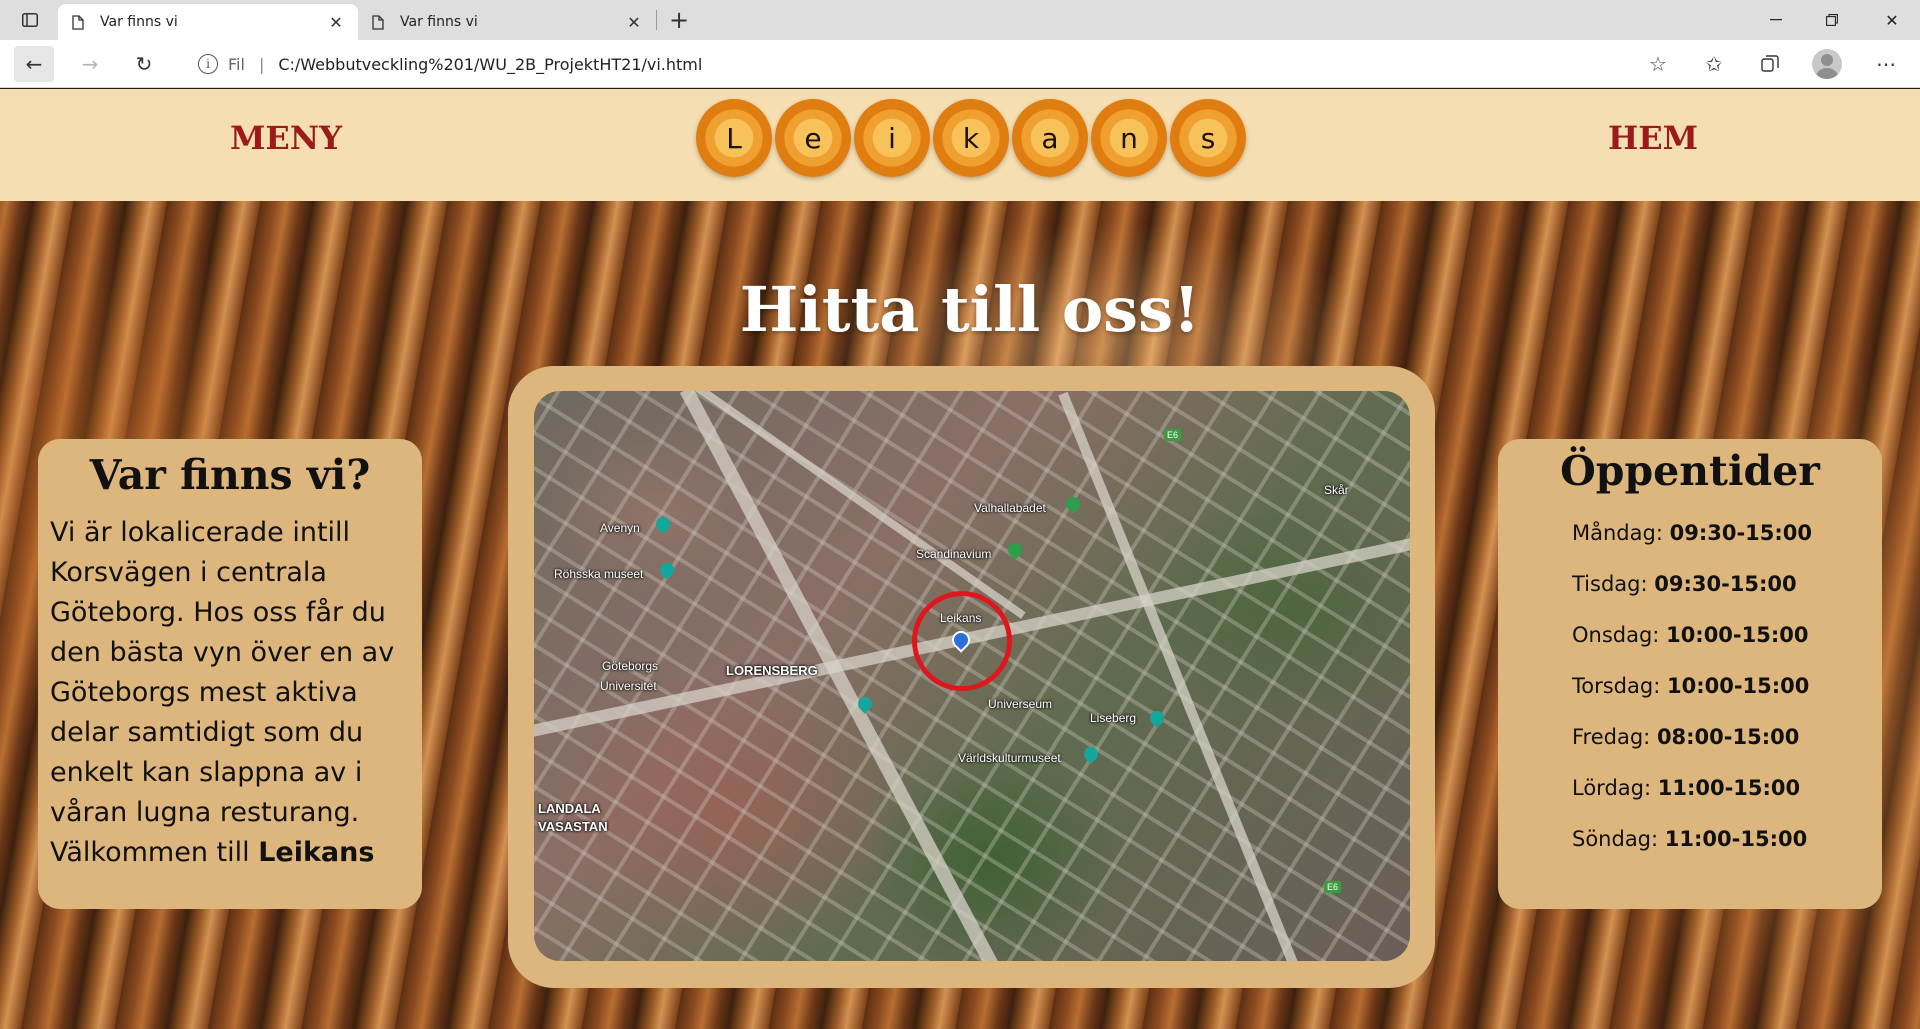 The height and width of the screenshot is (1029, 1920). I want to click on profile-avatar, so click(1827, 64).